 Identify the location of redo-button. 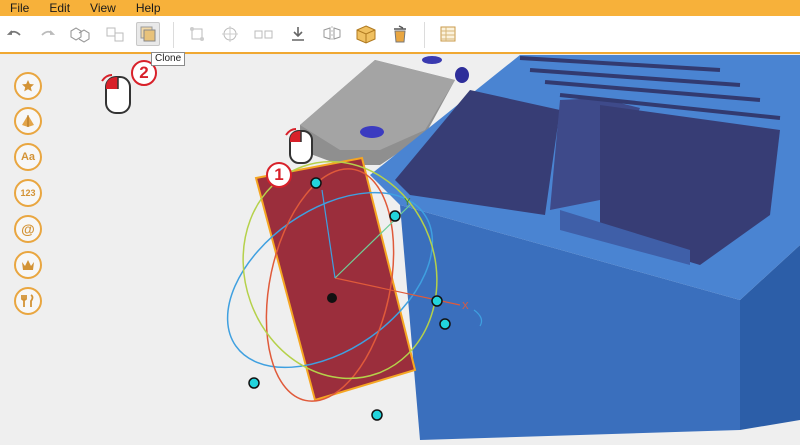
(47, 34).